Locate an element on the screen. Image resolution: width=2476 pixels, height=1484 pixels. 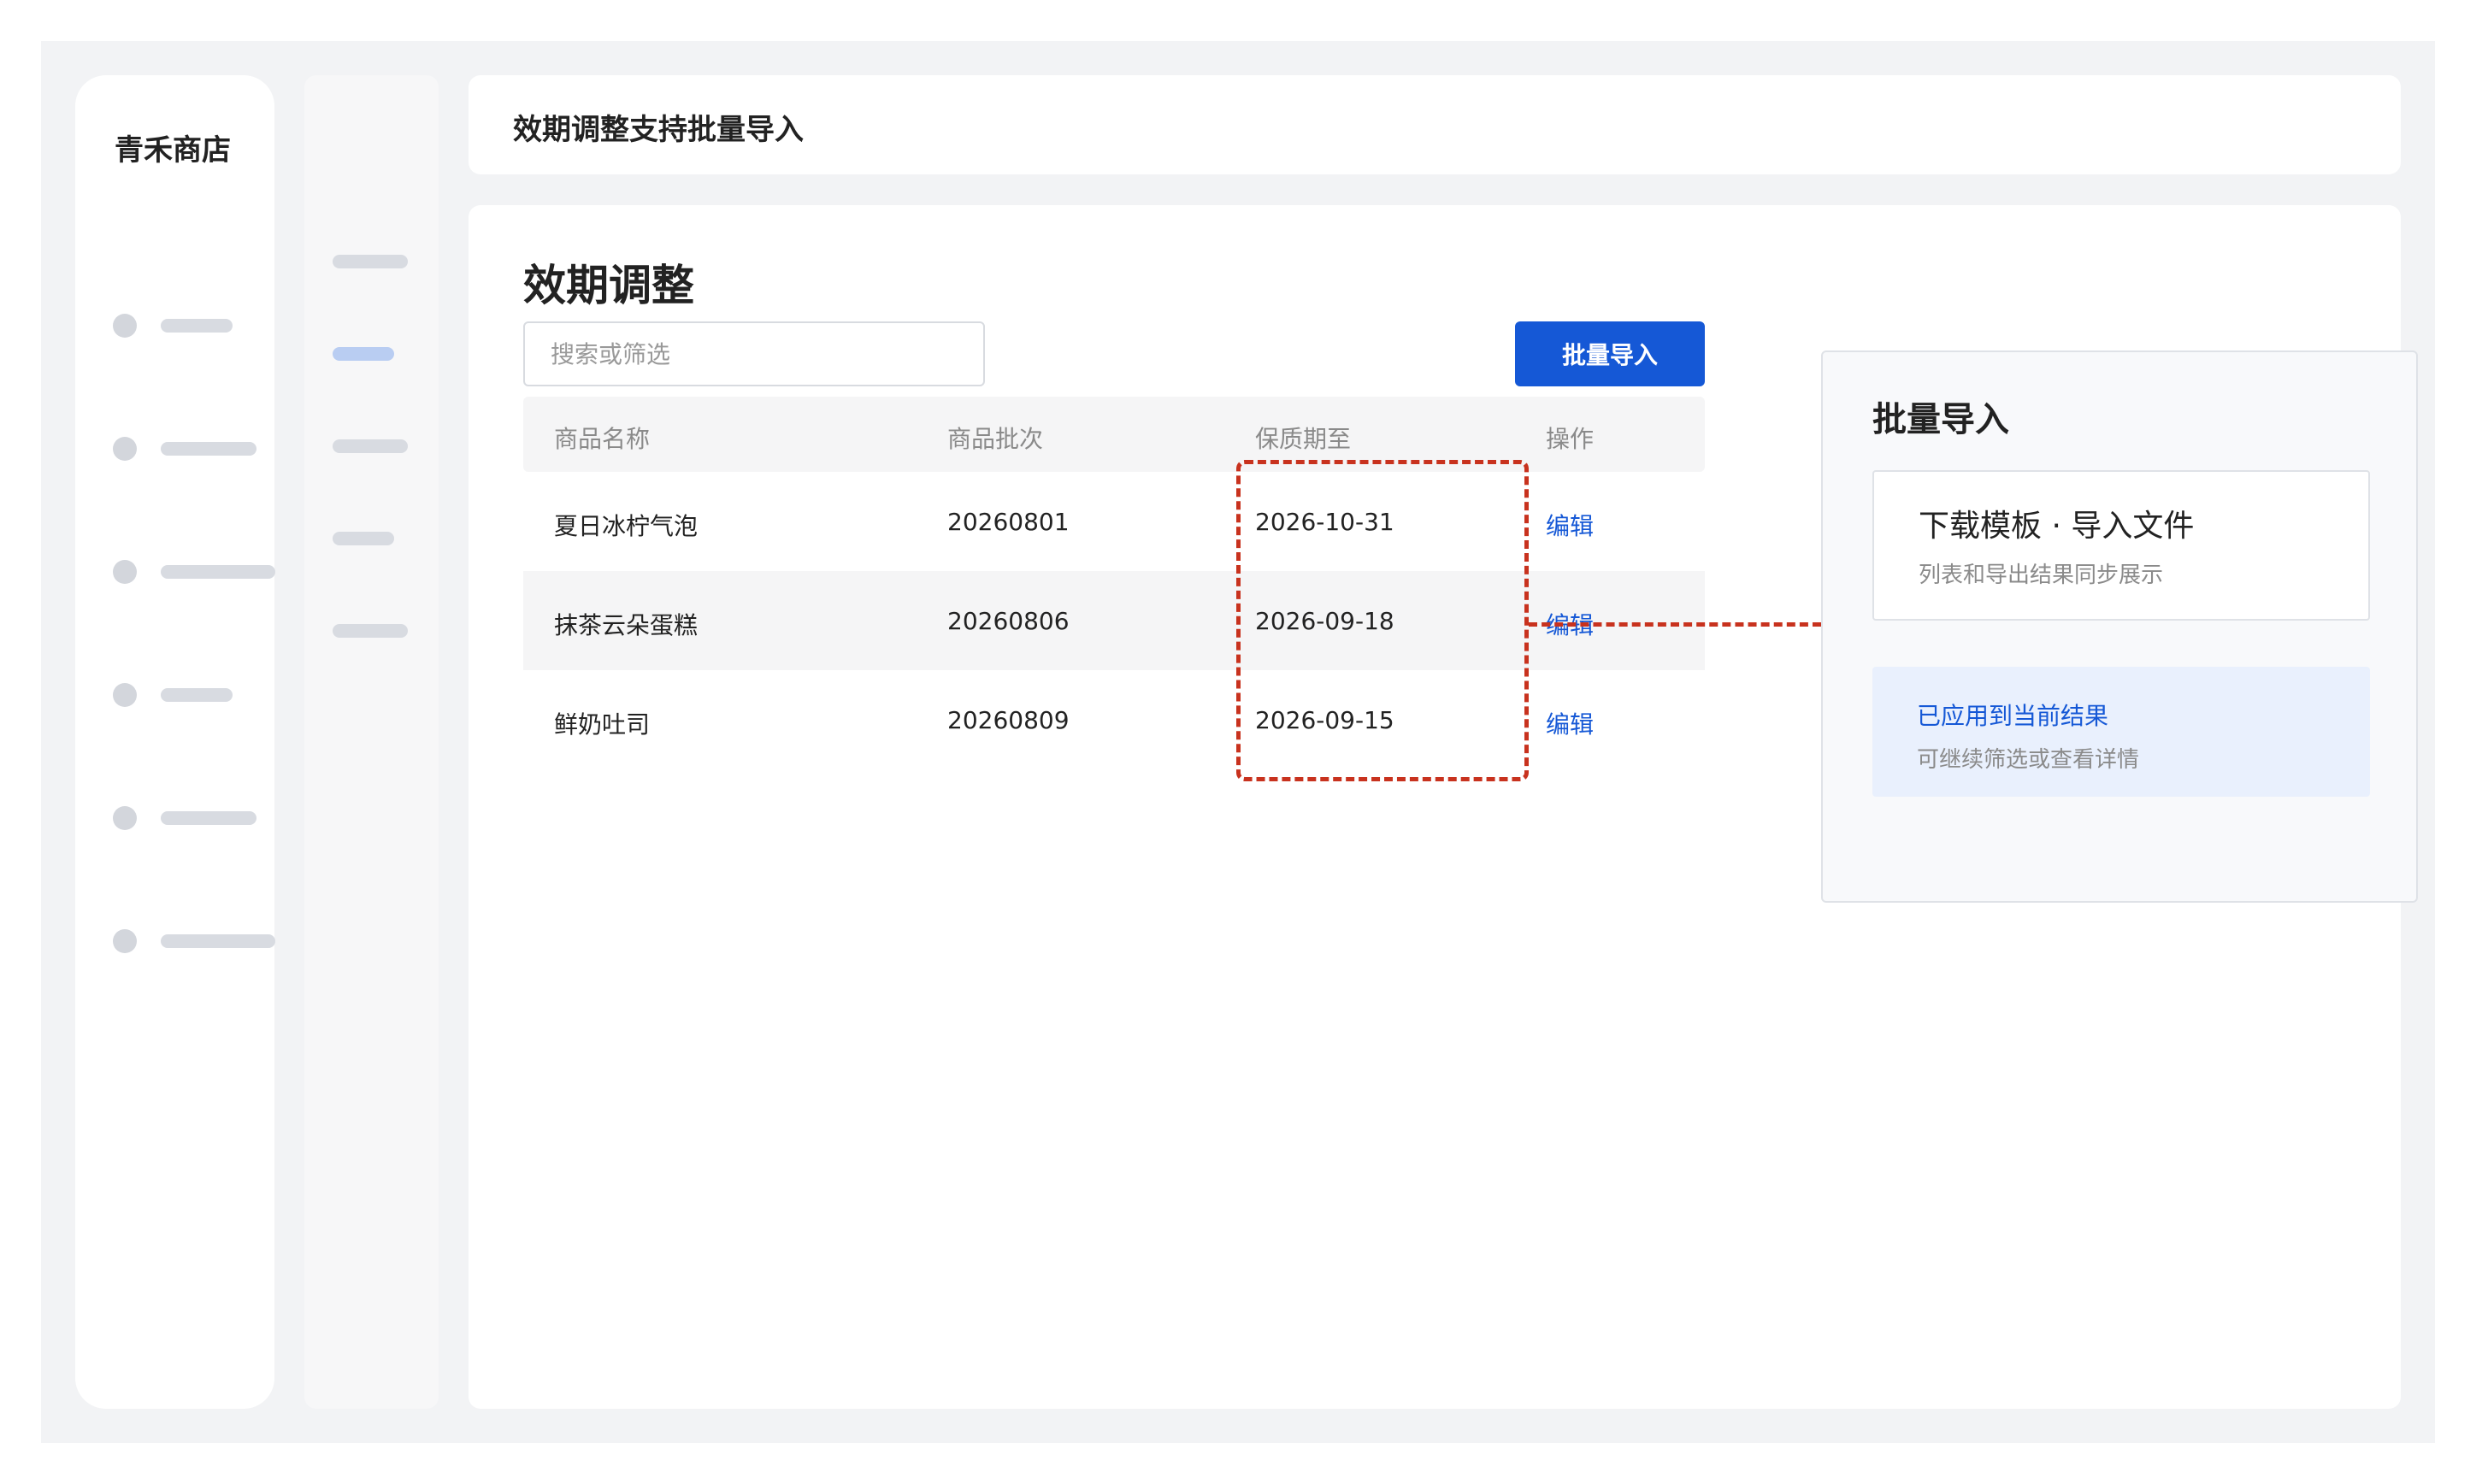
batch-import-button: 批量导入 is located at coordinates (1610, 353).